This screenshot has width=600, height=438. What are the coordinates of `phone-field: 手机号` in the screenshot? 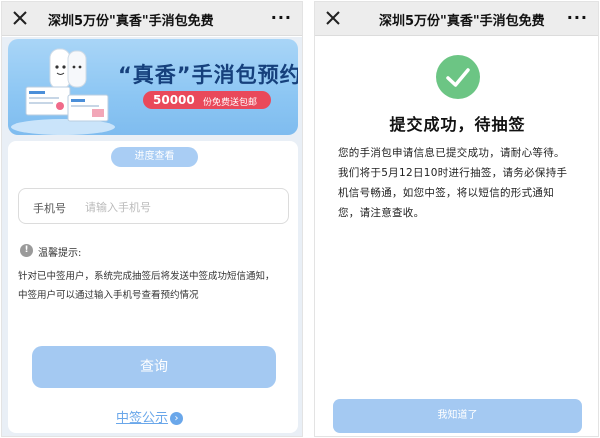 It's located at (153, 206).